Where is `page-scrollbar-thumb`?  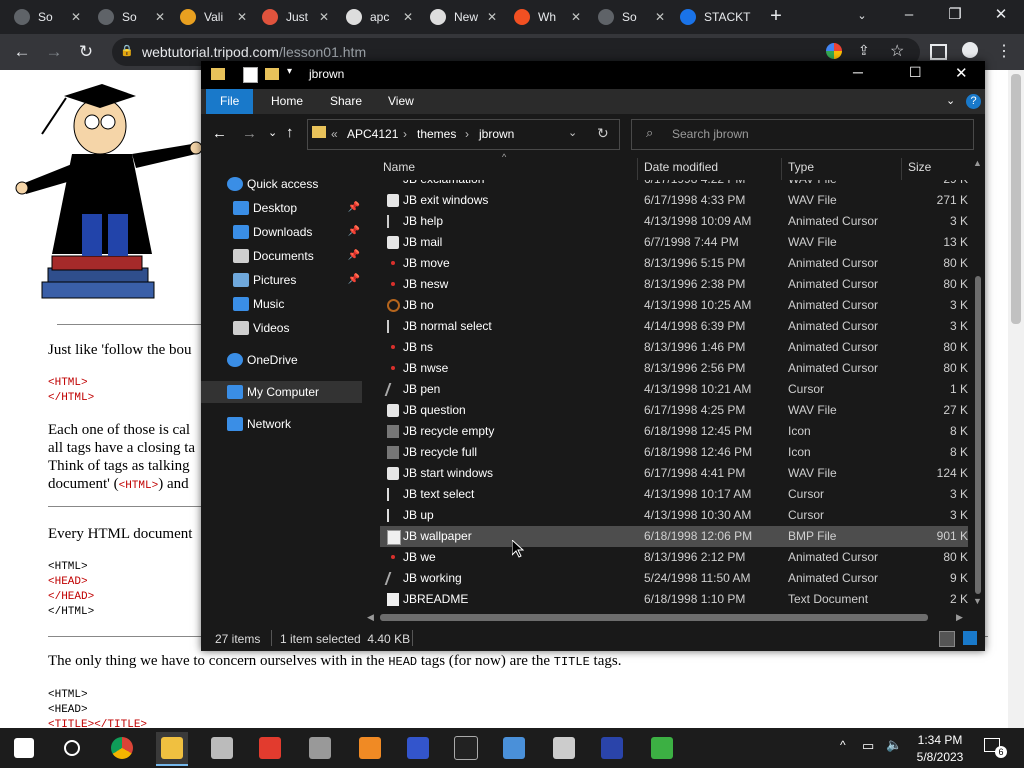
page-scrollbar-thumb is located at coordinates (1016, 199).